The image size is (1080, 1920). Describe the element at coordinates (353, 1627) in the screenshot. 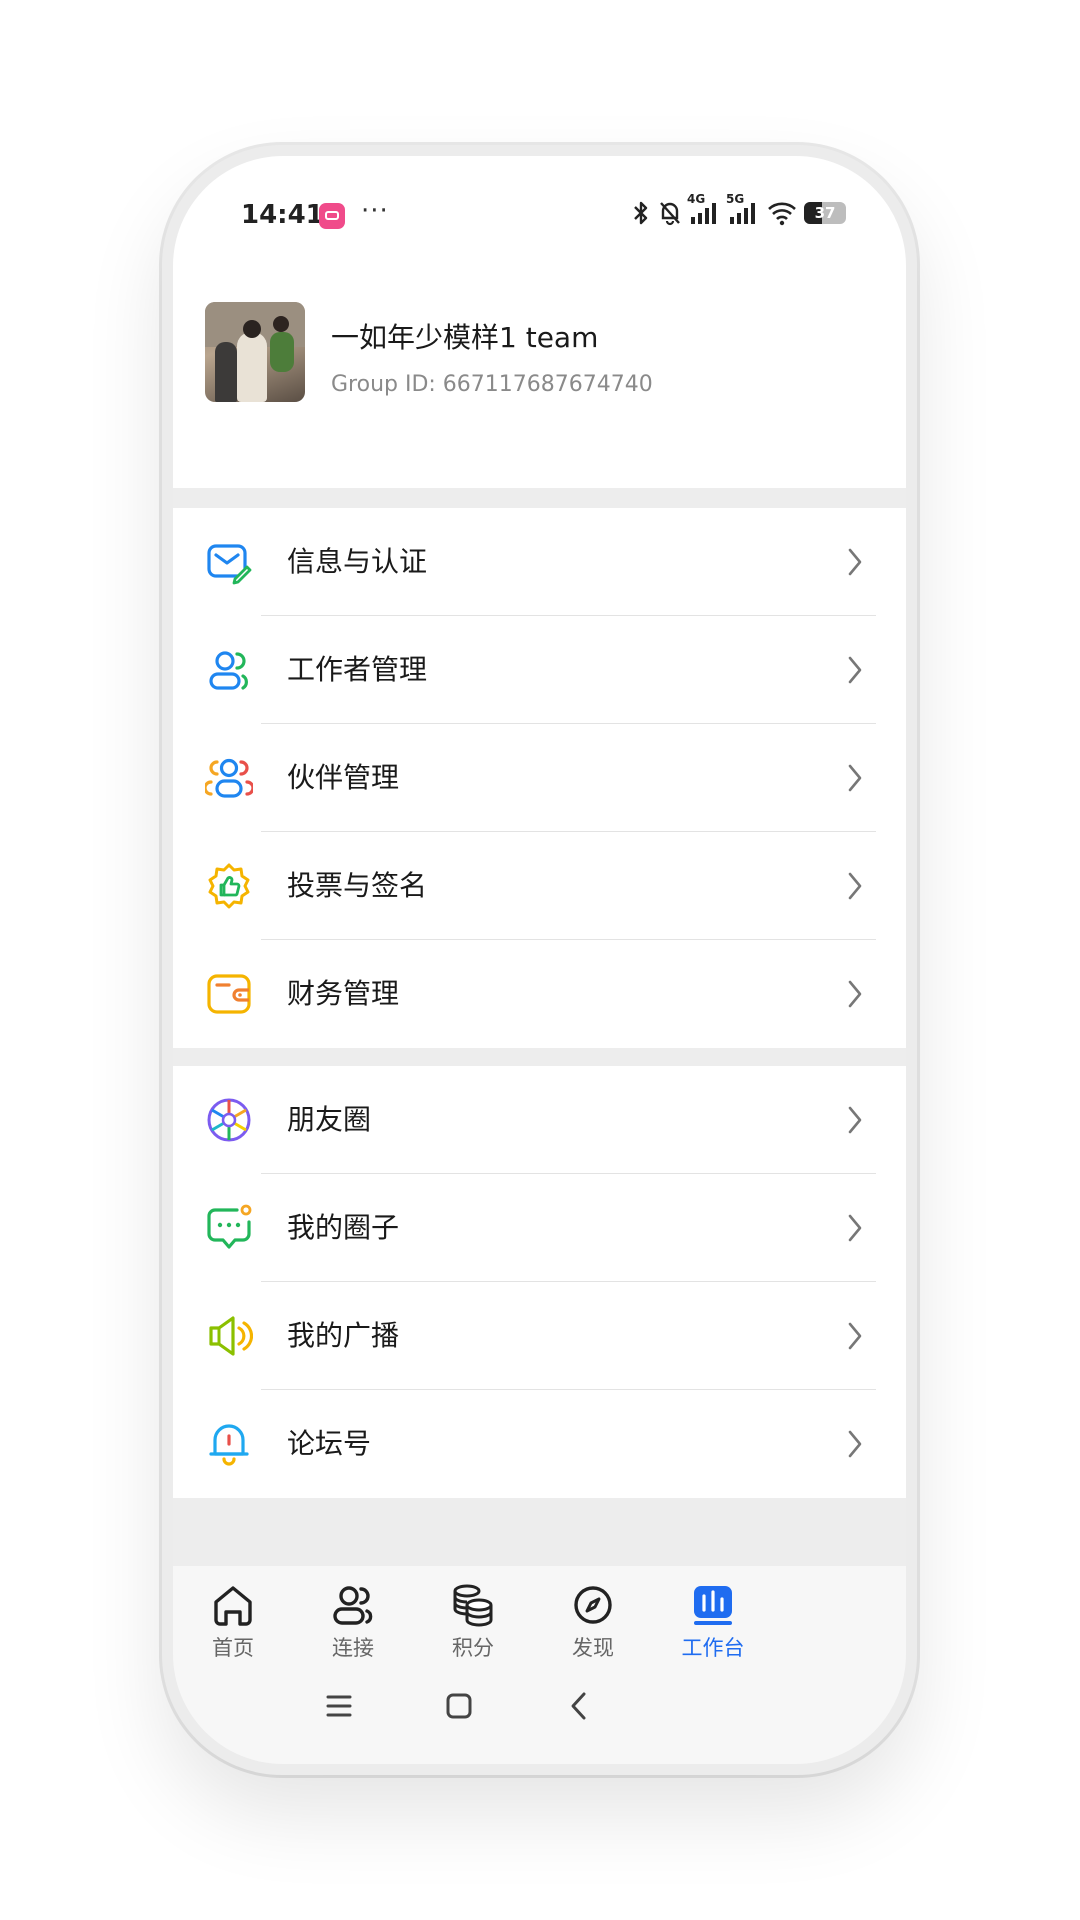

I see `nav-tab-connect: 连接` at that location.